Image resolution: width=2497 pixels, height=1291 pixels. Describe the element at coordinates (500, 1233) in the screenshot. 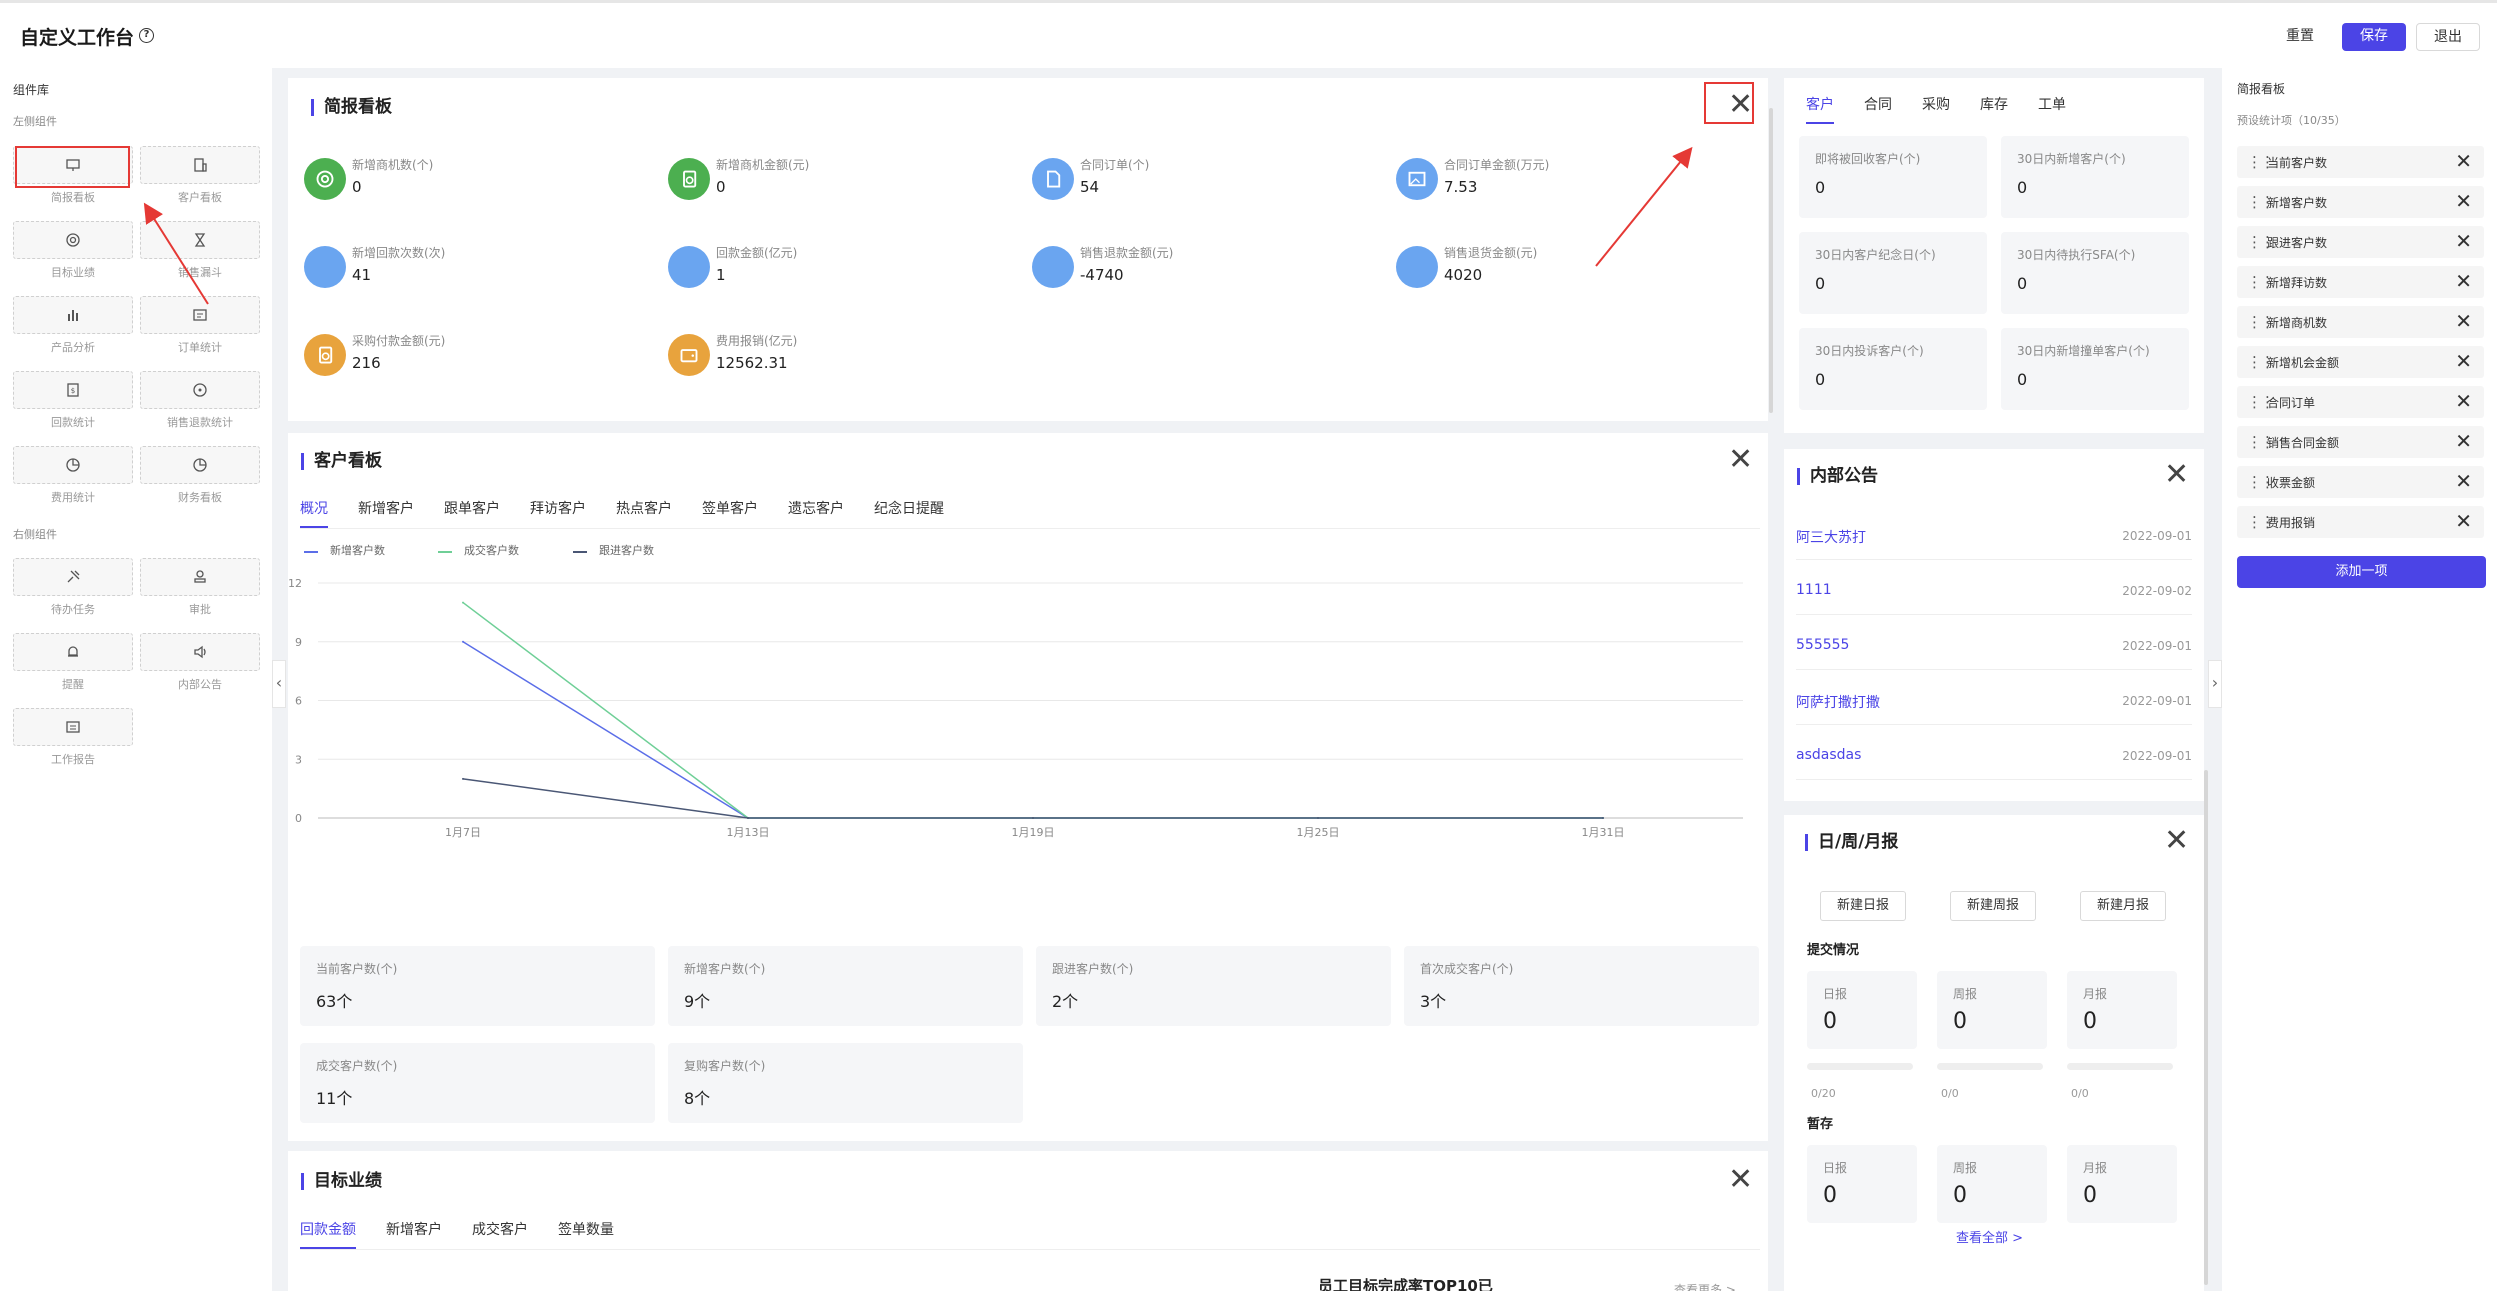

I see `tab-item: 成交客户` at that location.